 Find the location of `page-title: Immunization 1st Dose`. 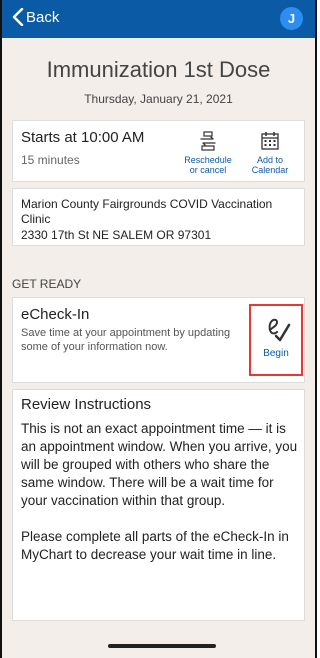

page-title: Immunization 1st Dose is located at coordinates (158, 69).